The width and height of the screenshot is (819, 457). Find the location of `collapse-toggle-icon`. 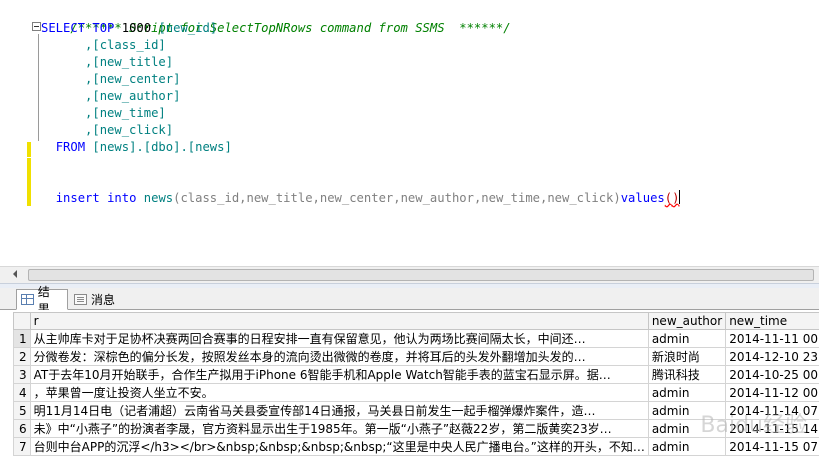

collapse-toggle-icon is located at coordinates (36, 26).